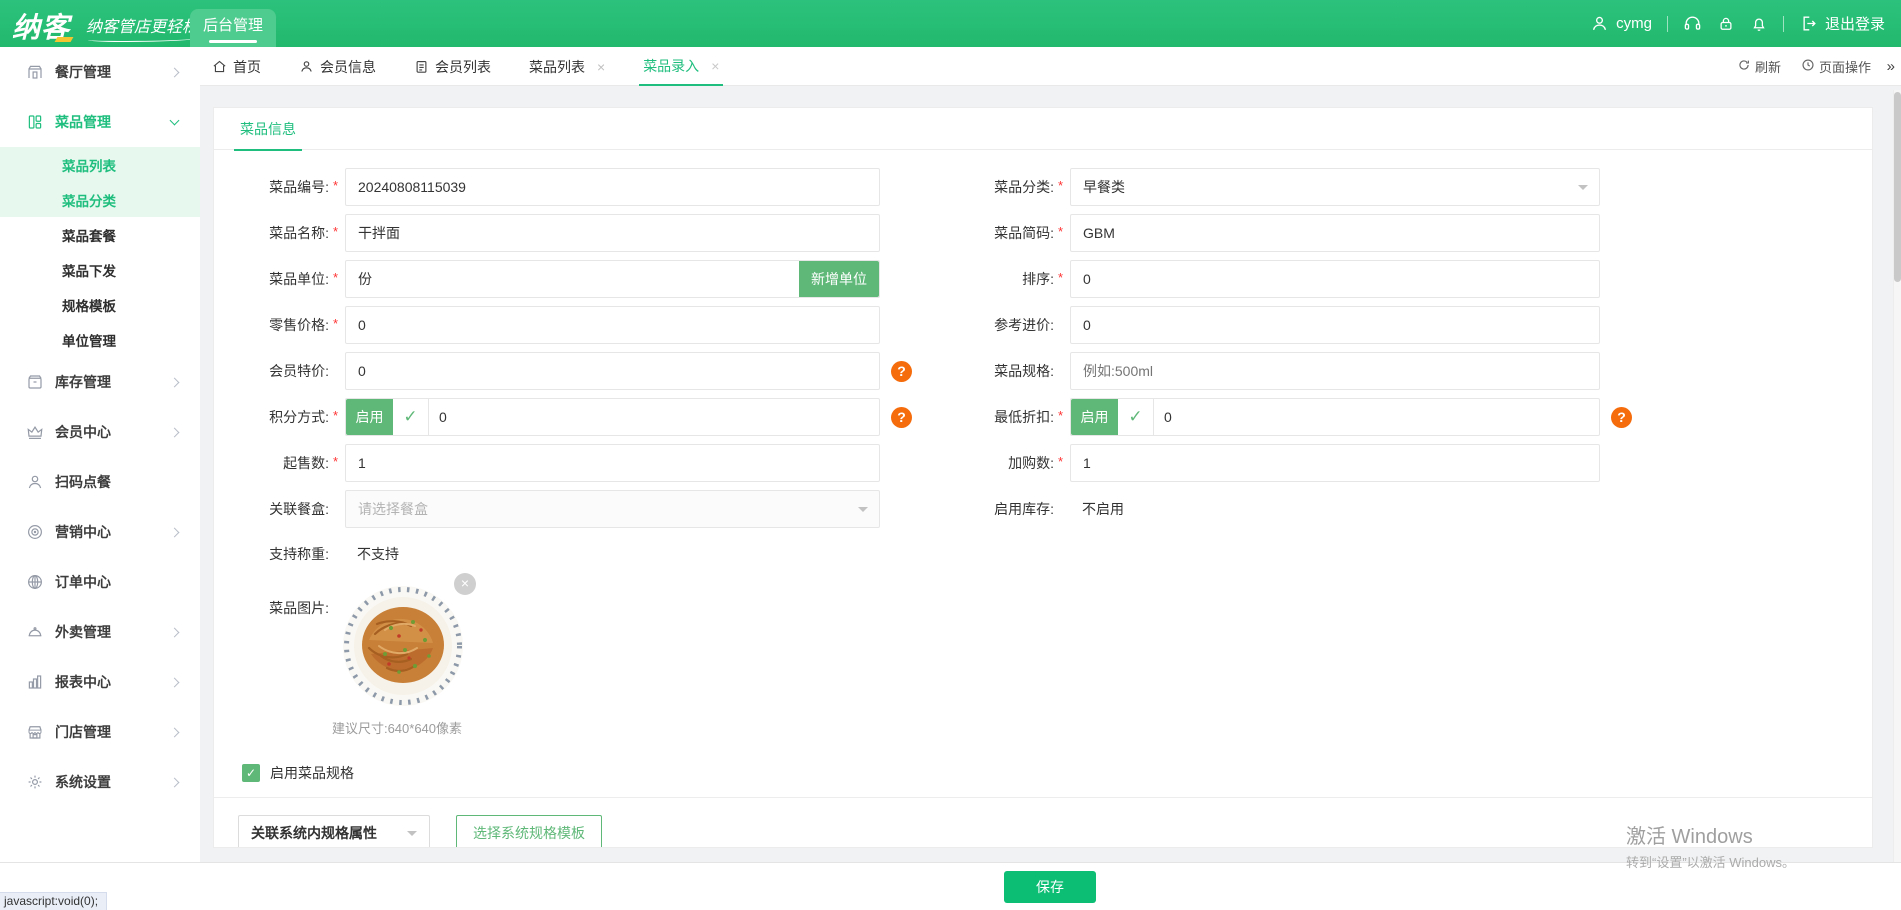 Image resolution: width=1901 pixels, height=910 pixels. What do you see at coordinates (1043, 509) in the screenshot?
I see `form-row: 关联餐盒: 请选择餐盒 启用库存: 不启用` at bounding box center [1043, 509].